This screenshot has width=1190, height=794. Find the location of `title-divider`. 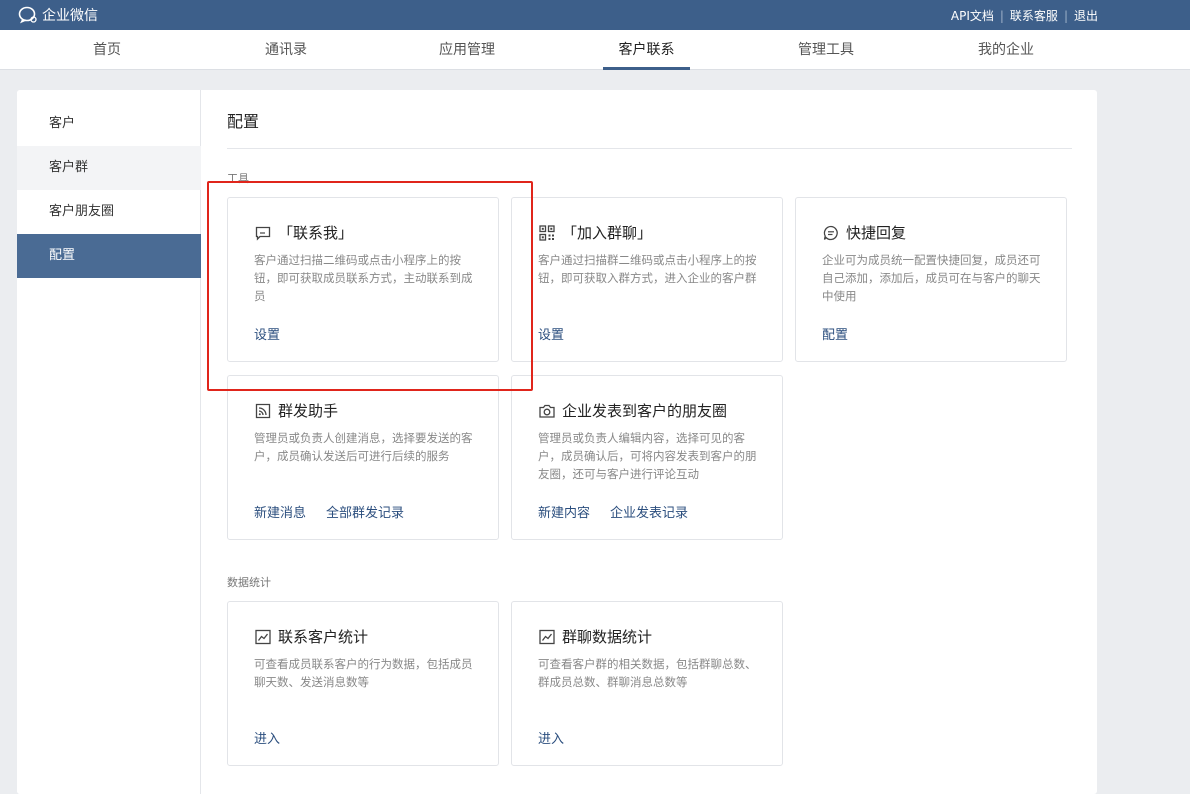

title-divider is located at coordinates (649, 148).